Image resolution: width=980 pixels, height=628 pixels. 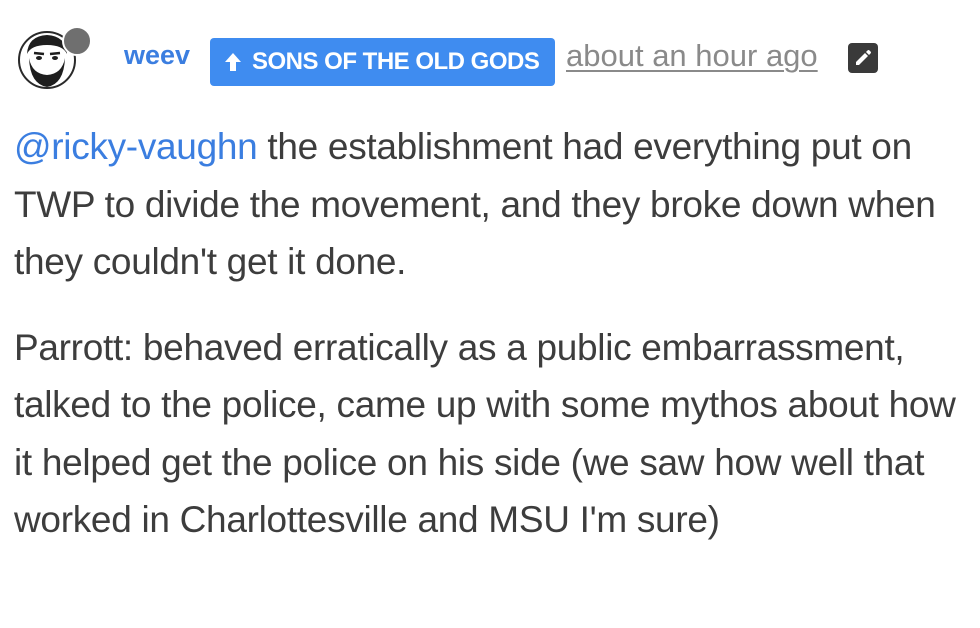 What do you see at coordinates (136, 146) in the screenshot?
I see `user-mention-link: @ricky-vaughn` at bounding box center [136, 146].